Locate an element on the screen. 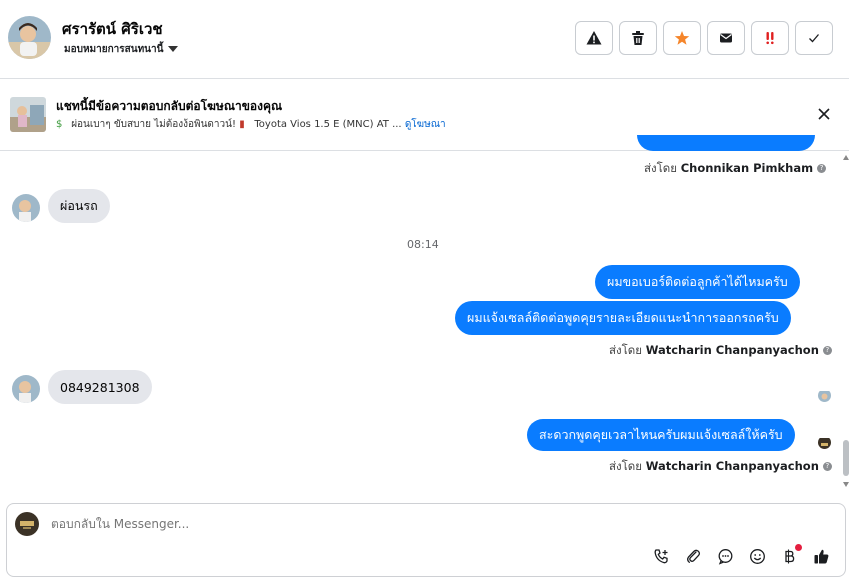  close-banner-button is located at coordinates (824, 114).